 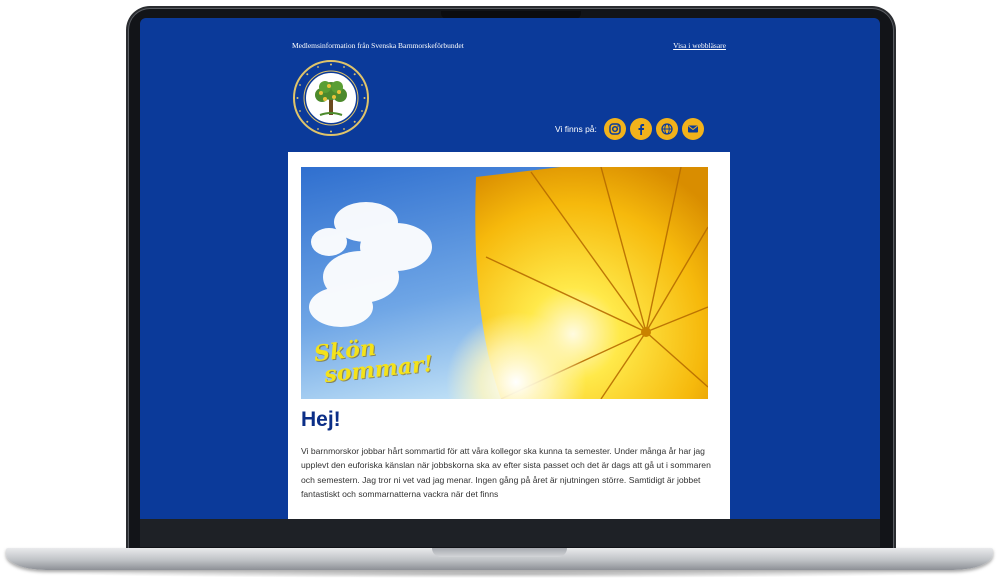 I want to click on mail-icon, so click(x=692, y=129).